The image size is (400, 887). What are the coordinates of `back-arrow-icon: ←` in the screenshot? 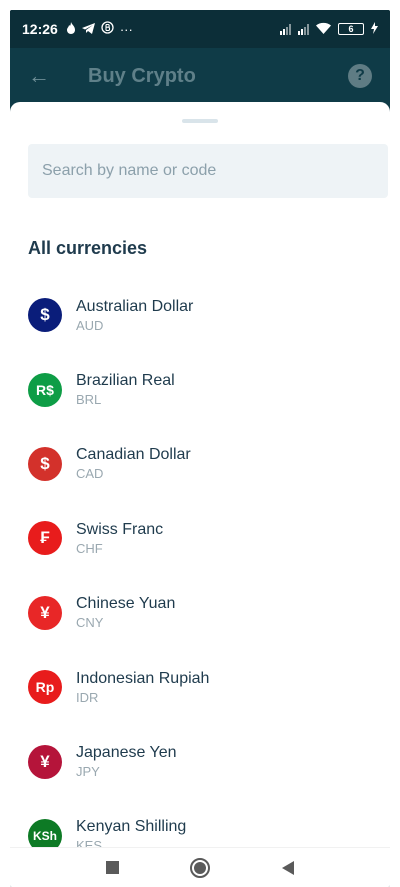 It's located at (41, 76).